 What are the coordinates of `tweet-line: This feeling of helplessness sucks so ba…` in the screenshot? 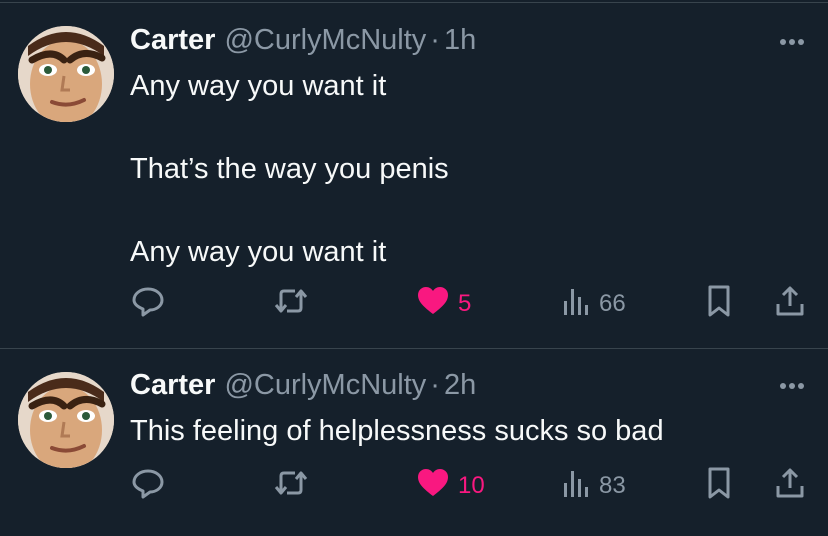 It's located at (397, 431).